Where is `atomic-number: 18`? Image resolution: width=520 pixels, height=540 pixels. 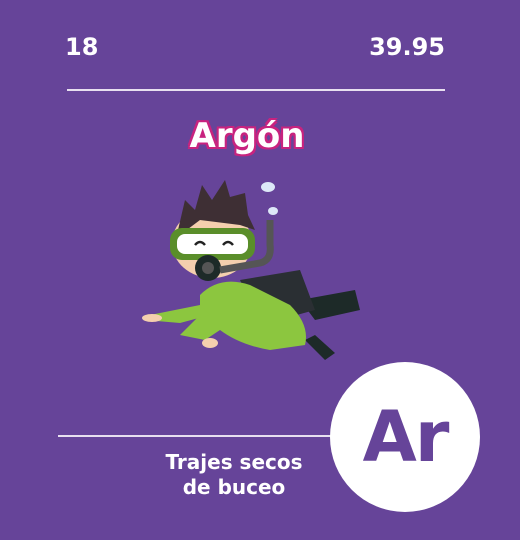 atomic-number: 18 is located at coordinates (82, 47).